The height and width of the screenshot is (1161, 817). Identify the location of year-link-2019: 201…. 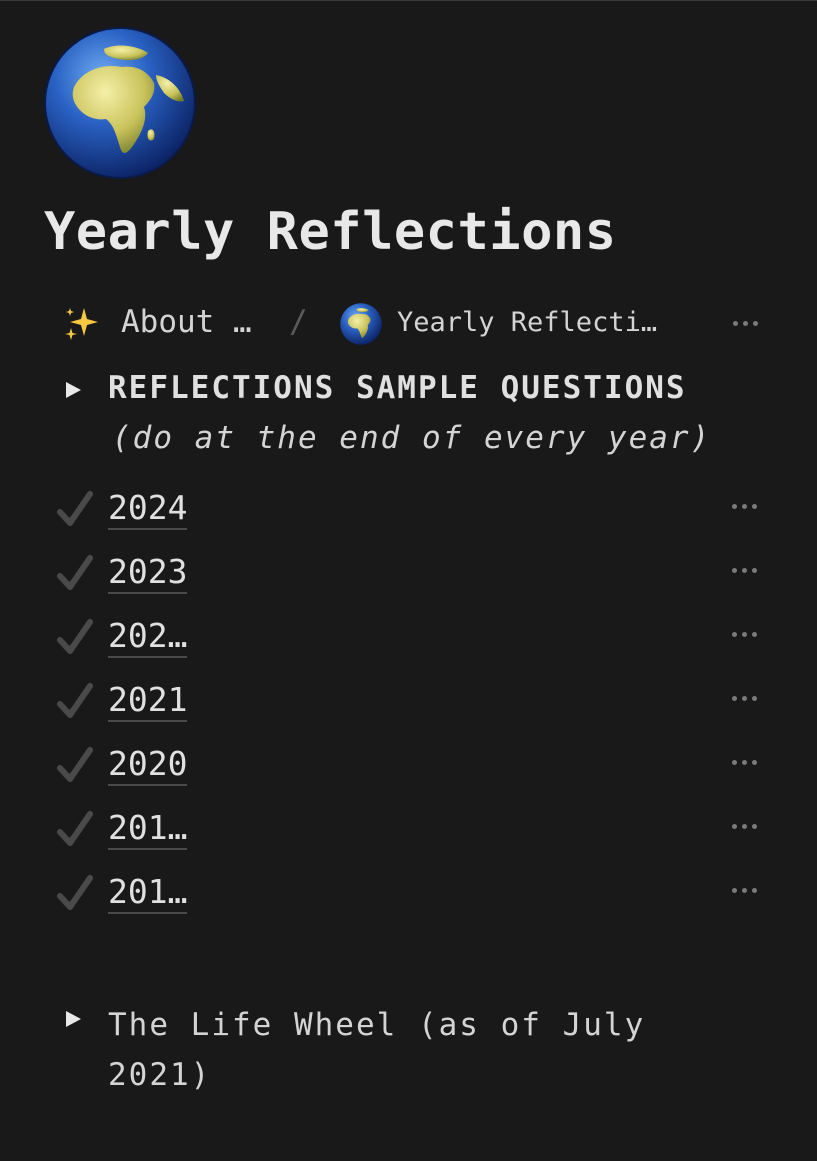
(148, 829).